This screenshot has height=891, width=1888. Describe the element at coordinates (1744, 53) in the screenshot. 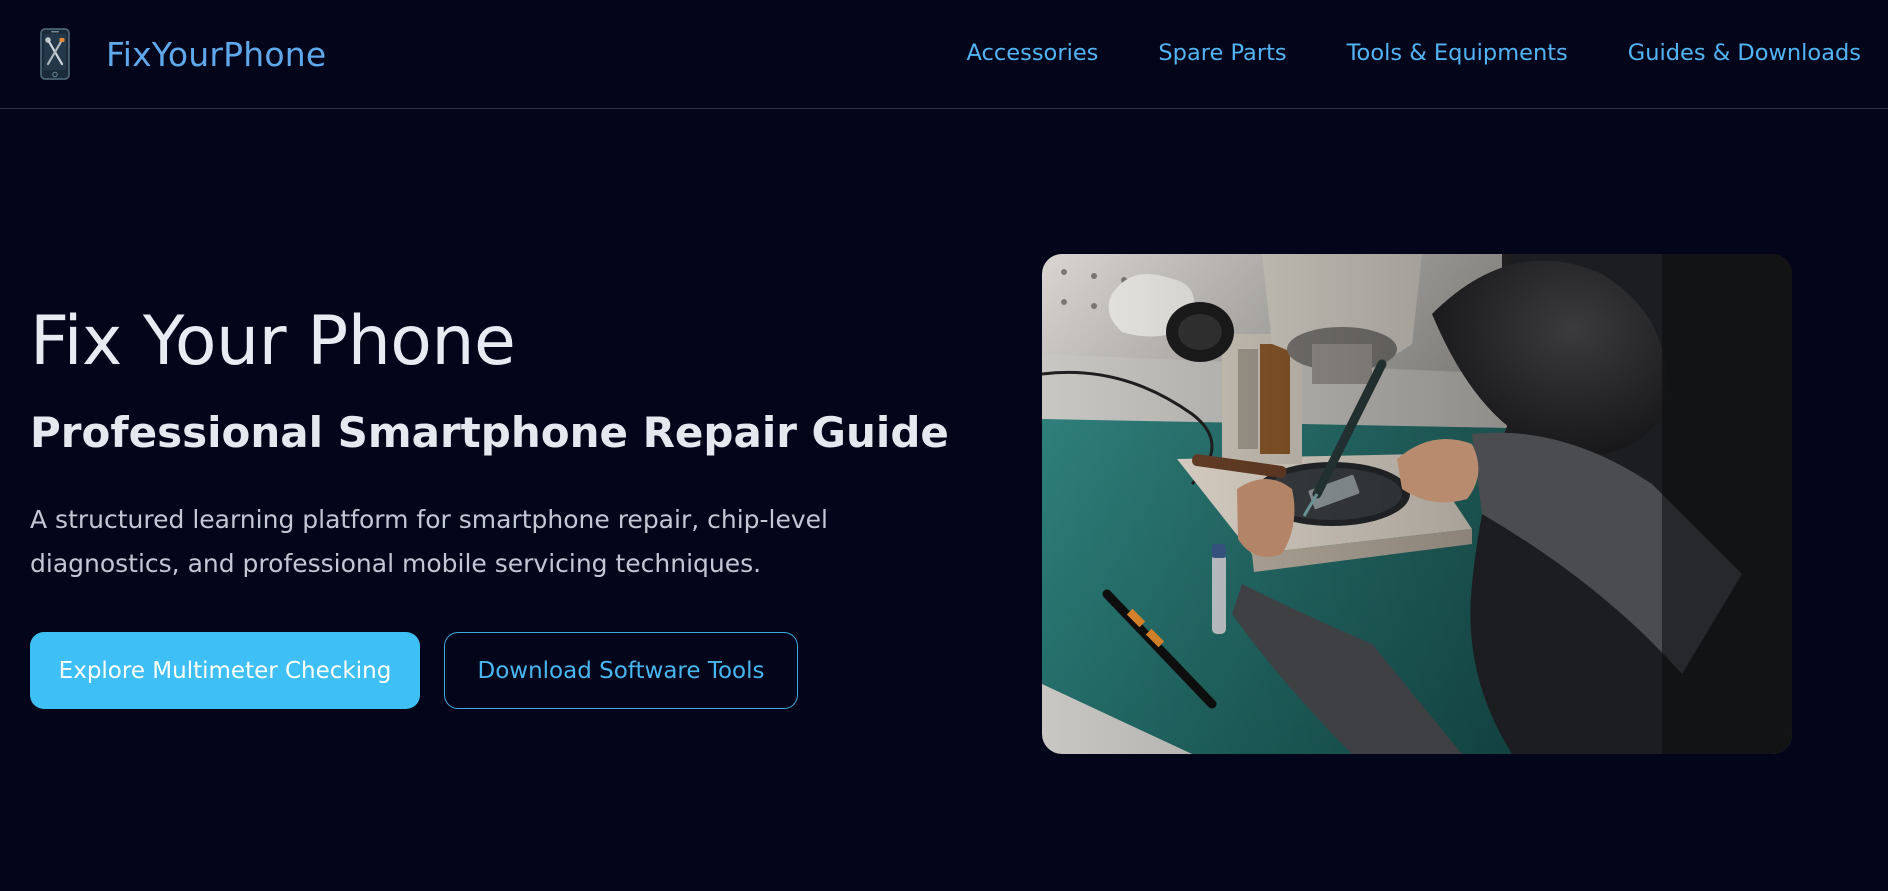

I see `nav-guides-downloads: Guides & Downloads` at that location.